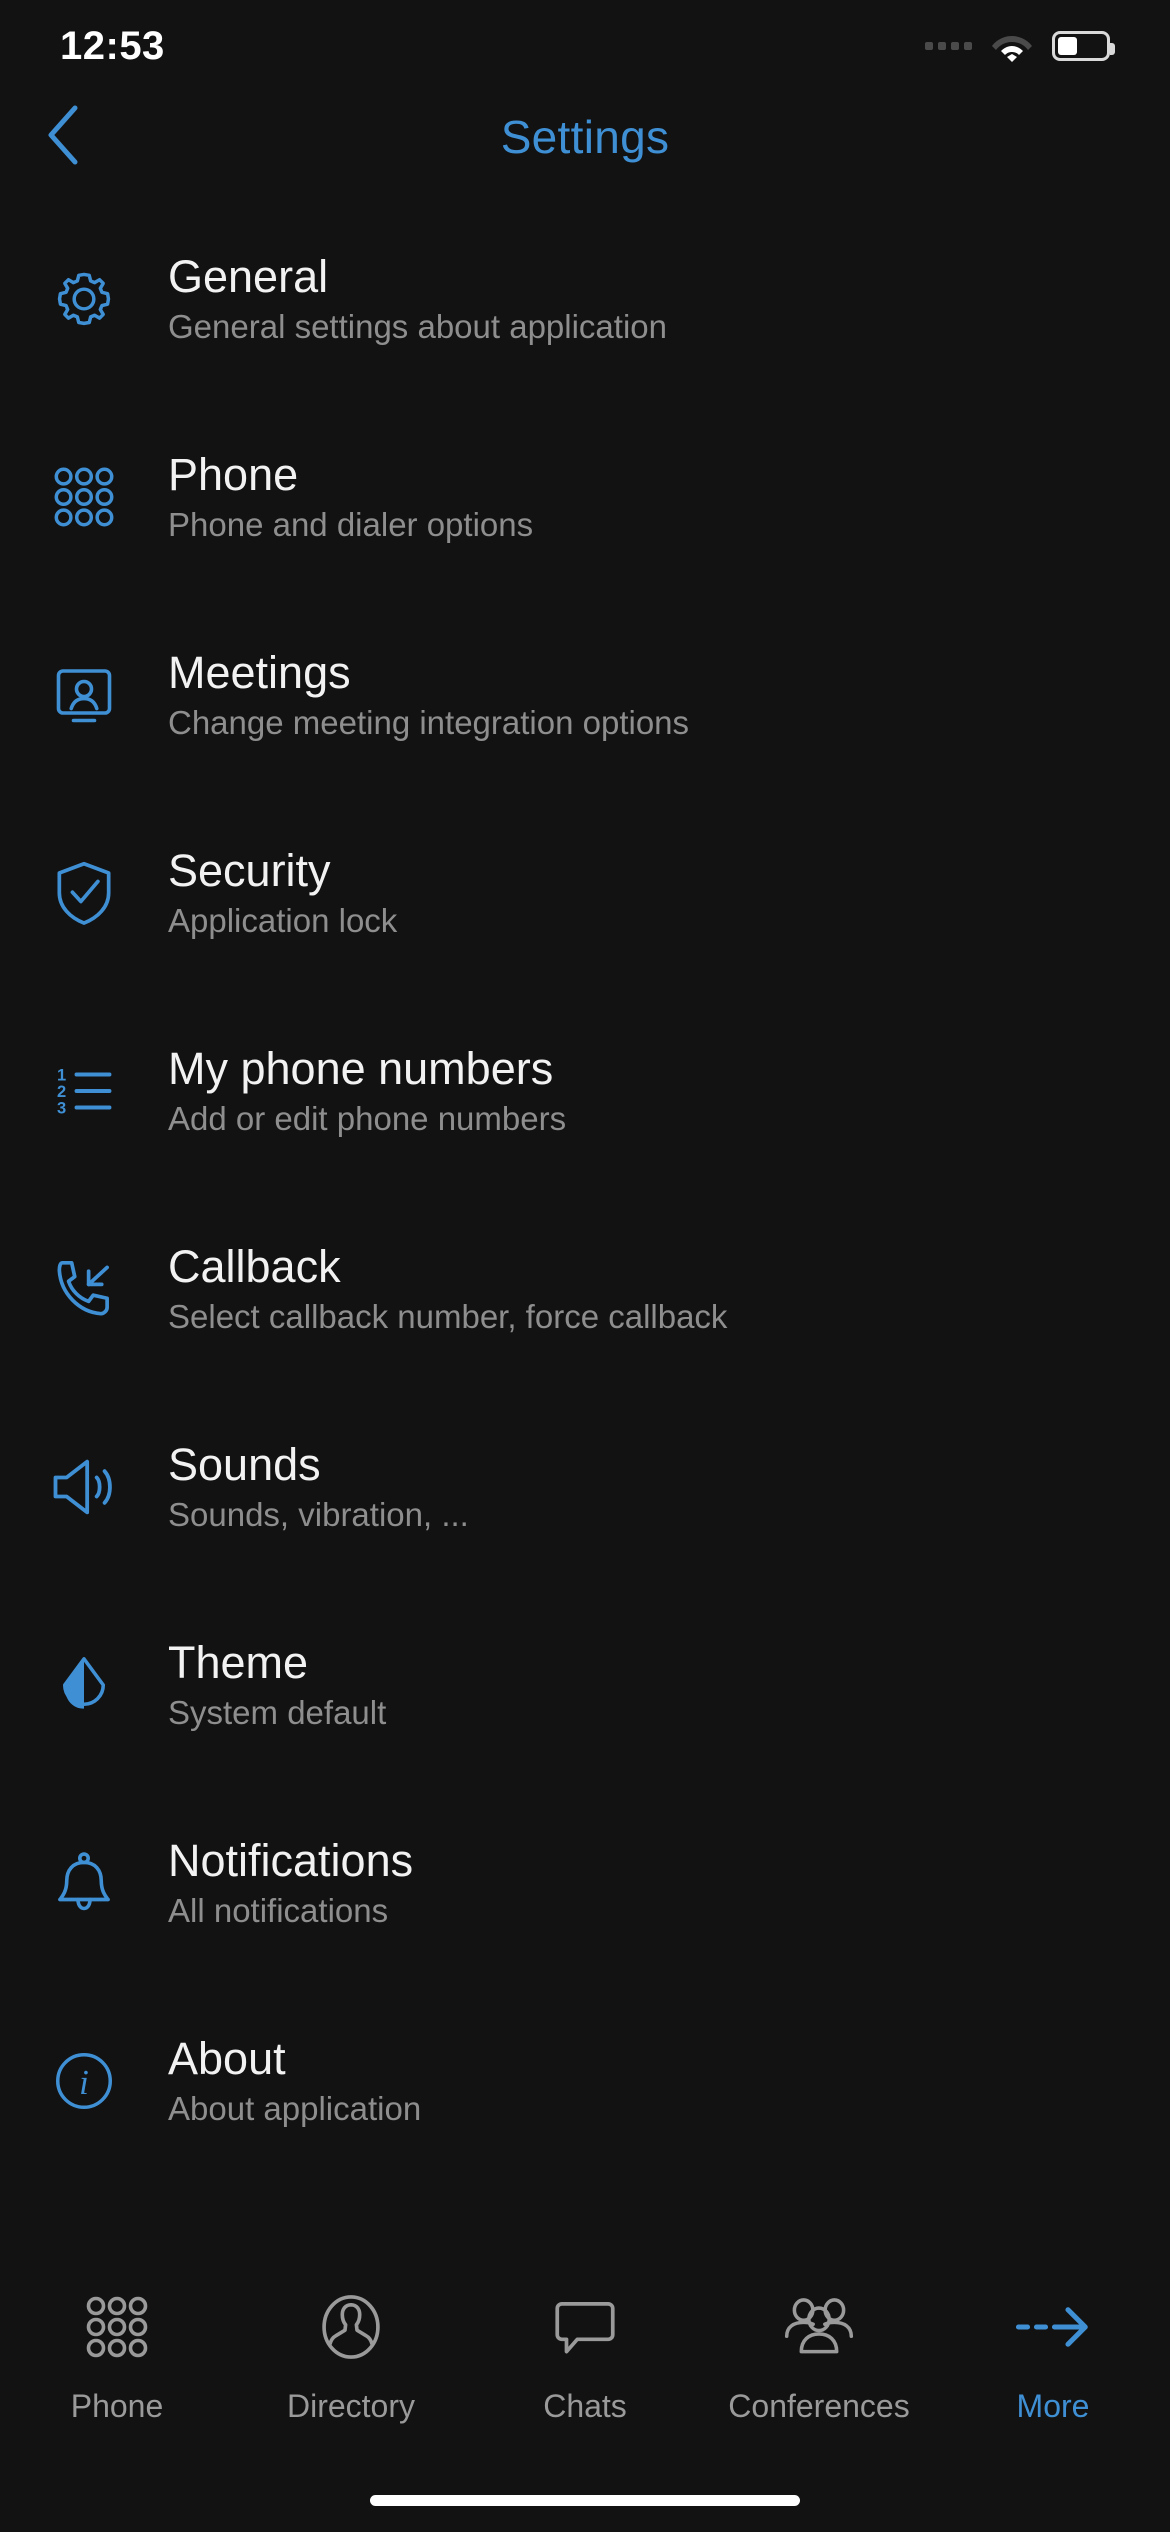  What do you see at coordinates (585, 497) in the screenshot?
I see `settings-row-phone: Phone Phone and dialer options` at bounding box center [585, 497].